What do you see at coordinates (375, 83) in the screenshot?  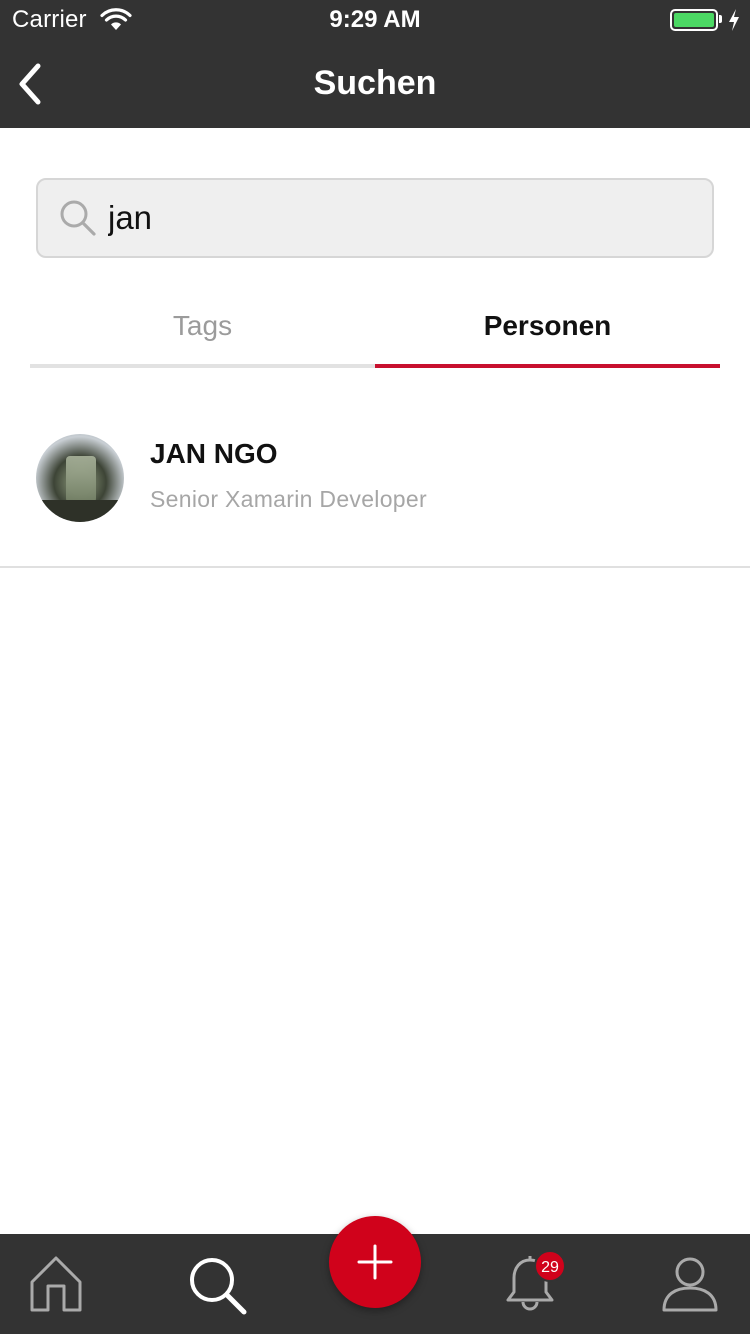 I see `page-title: Suchen` at bounding box center [375, 83].